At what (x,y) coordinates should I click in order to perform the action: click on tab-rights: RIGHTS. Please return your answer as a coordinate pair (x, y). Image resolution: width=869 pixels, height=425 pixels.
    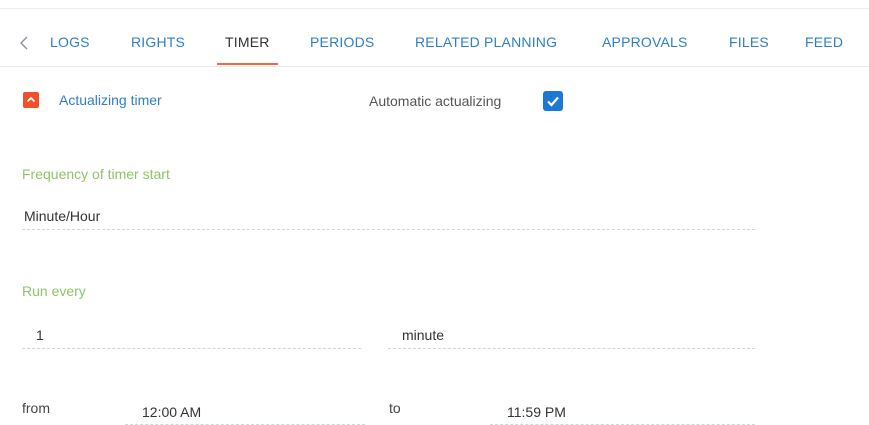
    Looking at the image, I should click on (158, 42).